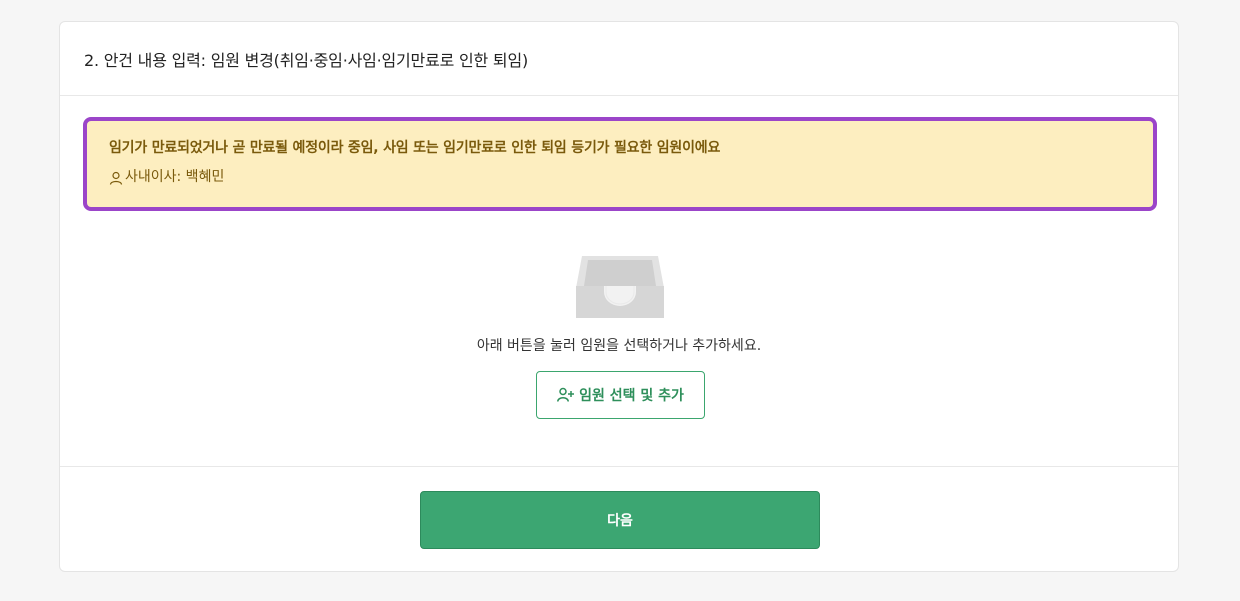 Image resolution: width=1240 pixels, height=601 pixels. Describe the element at coordinates (620, 176) in the screenshot. I see `alert-officer-item: 사내이사: 백혜민` at that location.